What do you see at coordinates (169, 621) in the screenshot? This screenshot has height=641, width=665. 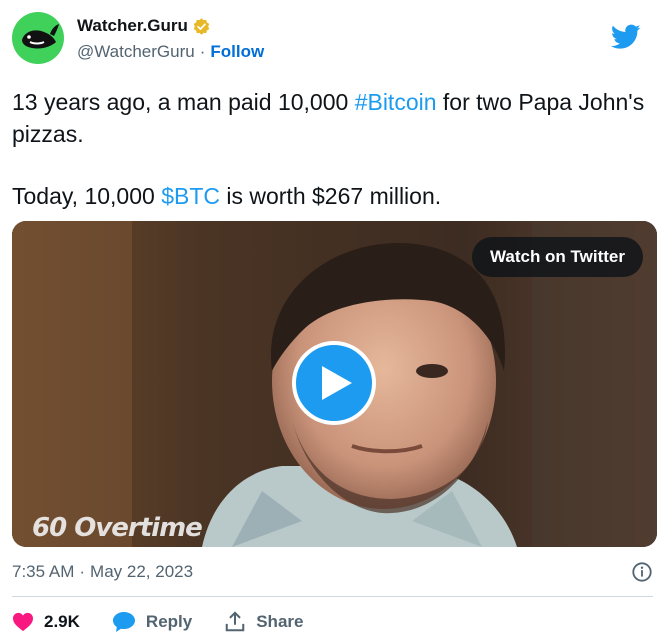 I see `reply-label: Reply` at bounding box center [169, 621].